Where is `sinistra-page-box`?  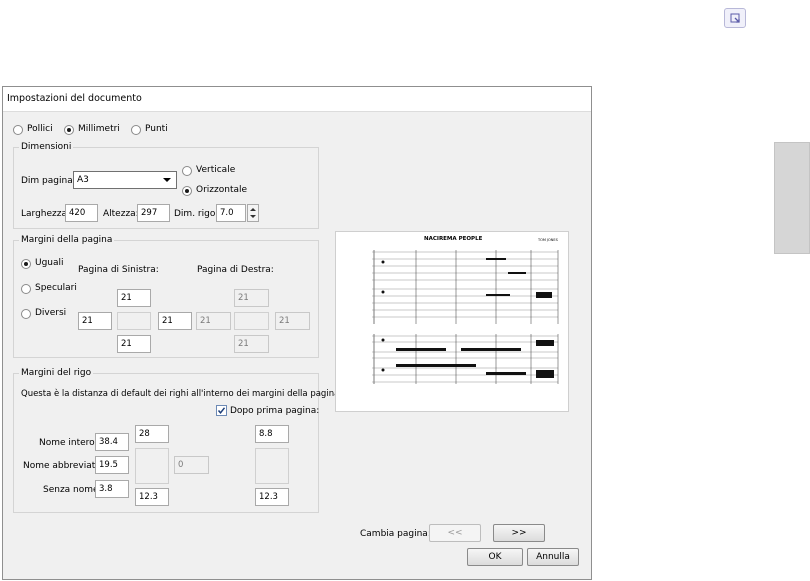
sinistra-page-box is located at coordinates (134, 321).